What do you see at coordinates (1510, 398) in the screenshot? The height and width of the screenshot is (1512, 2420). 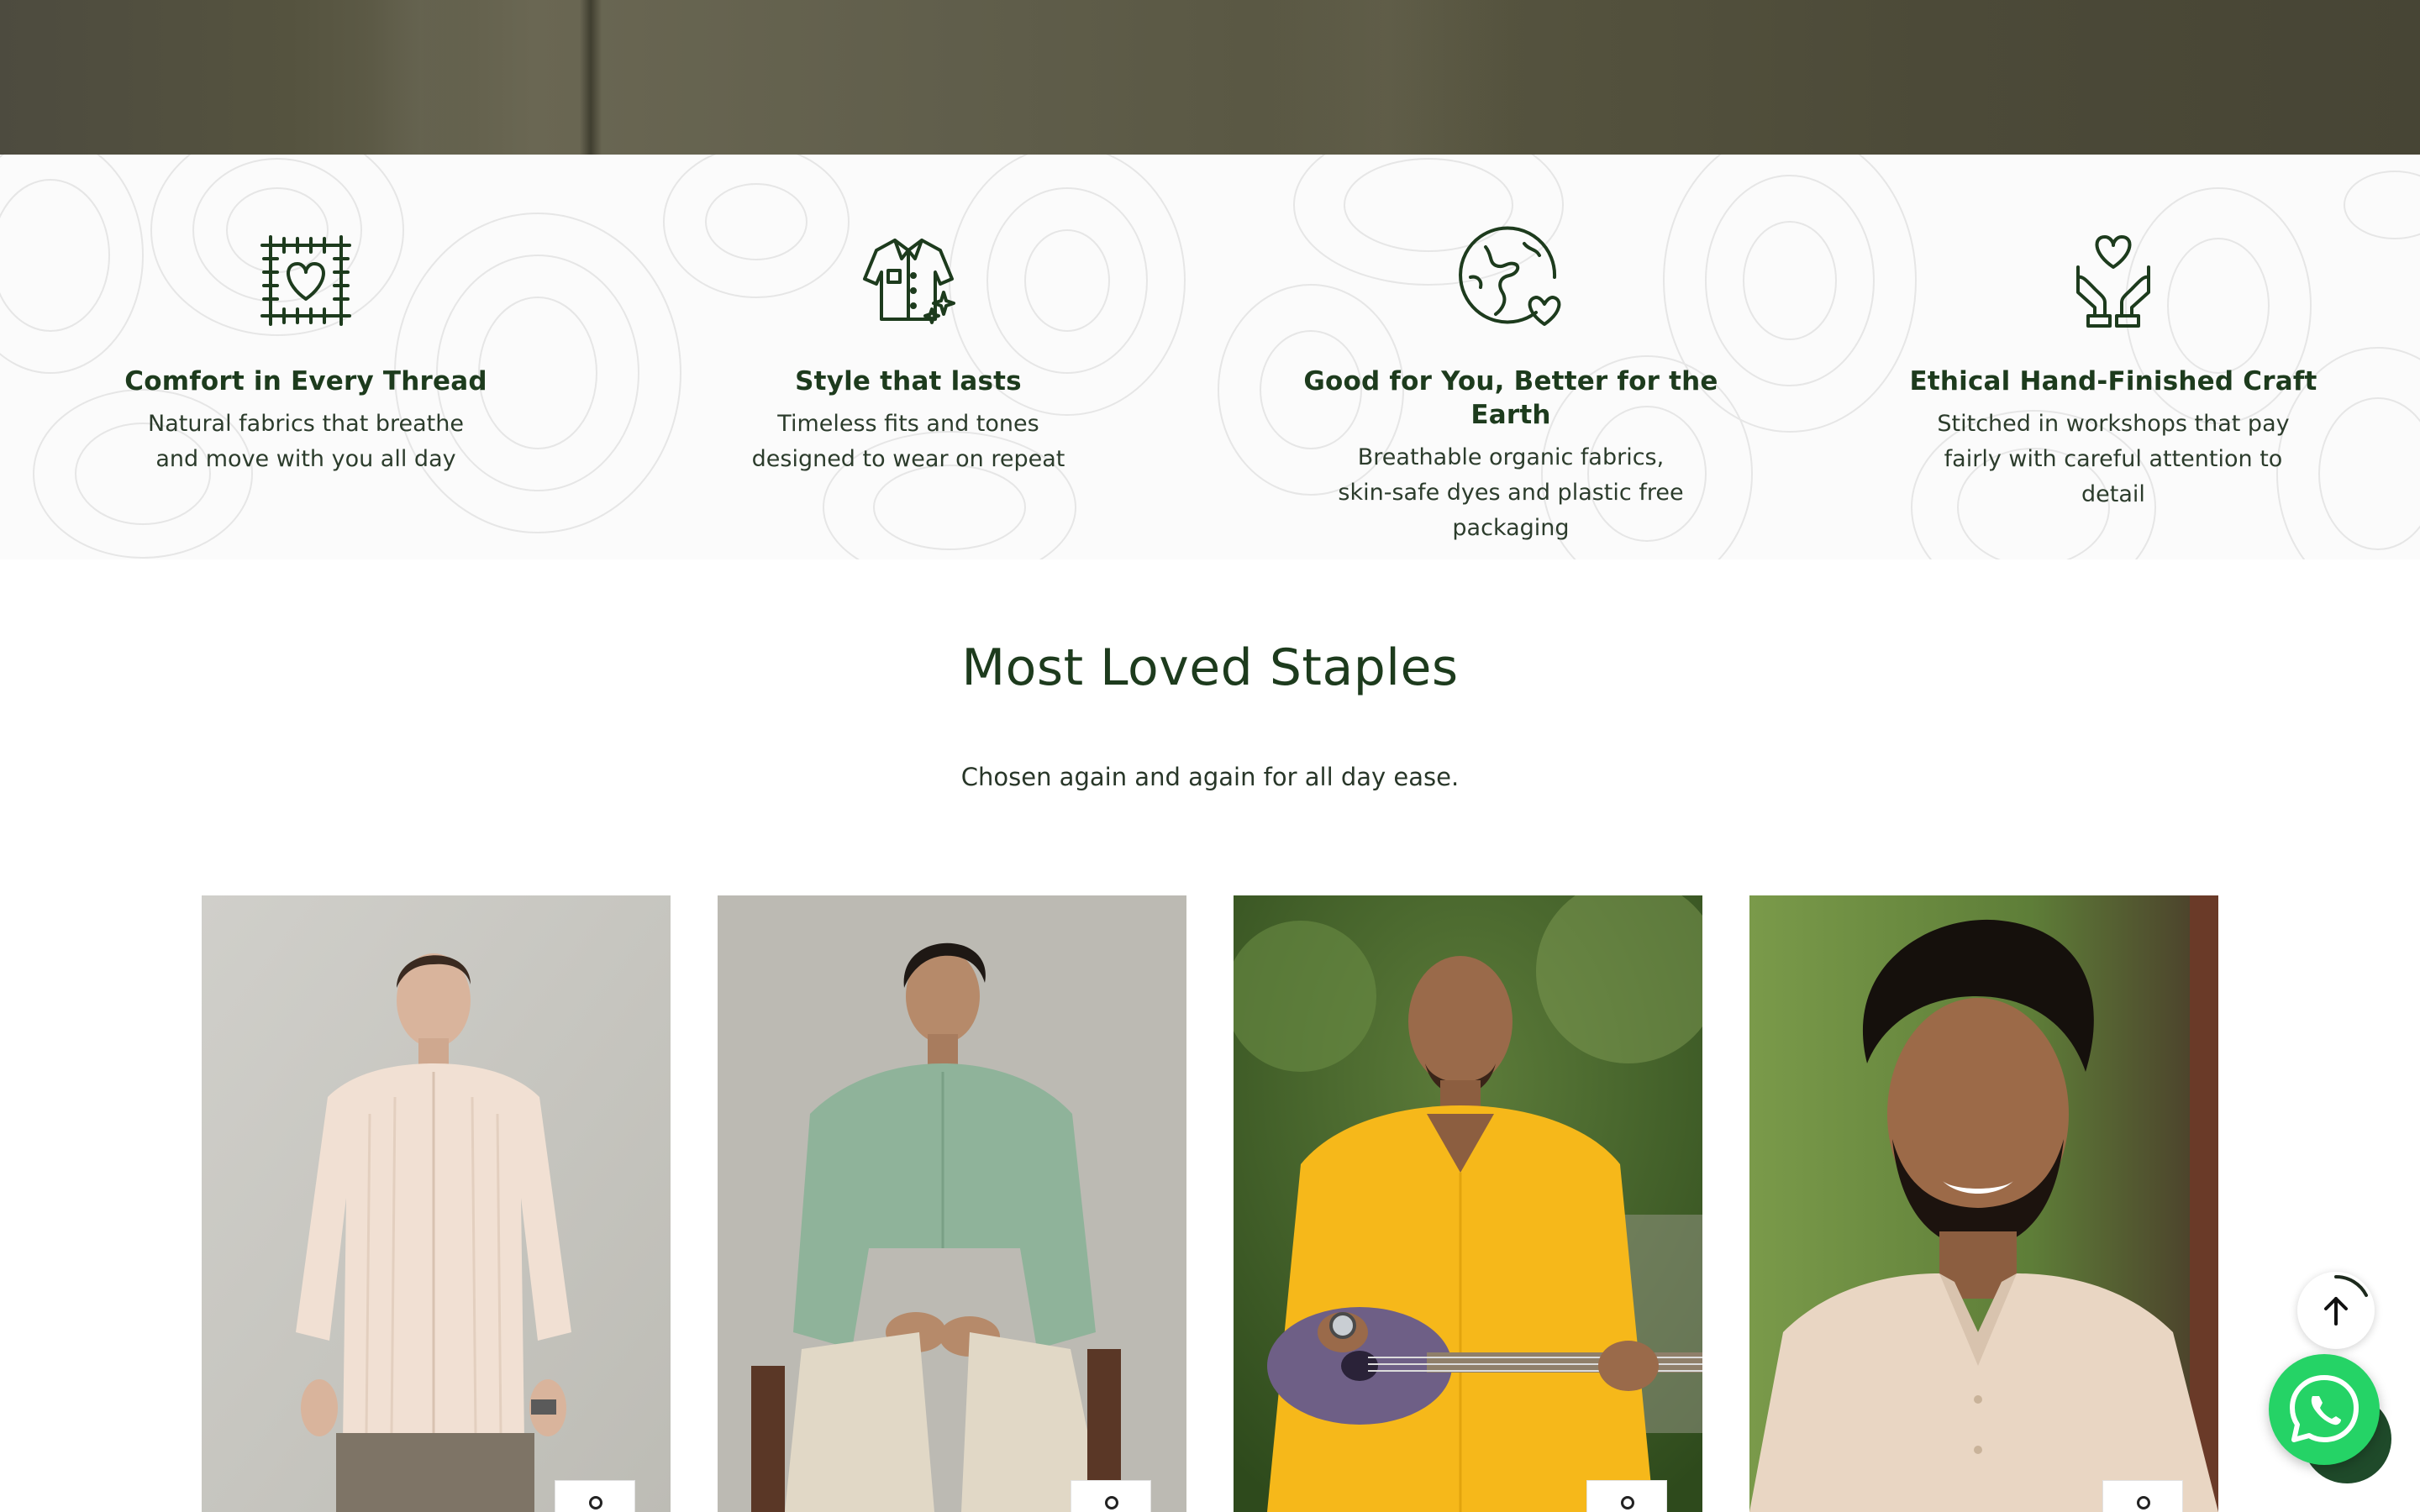 I see `feature-title: Good for You, Better for the Earth` at bounding box center [1510, 398].